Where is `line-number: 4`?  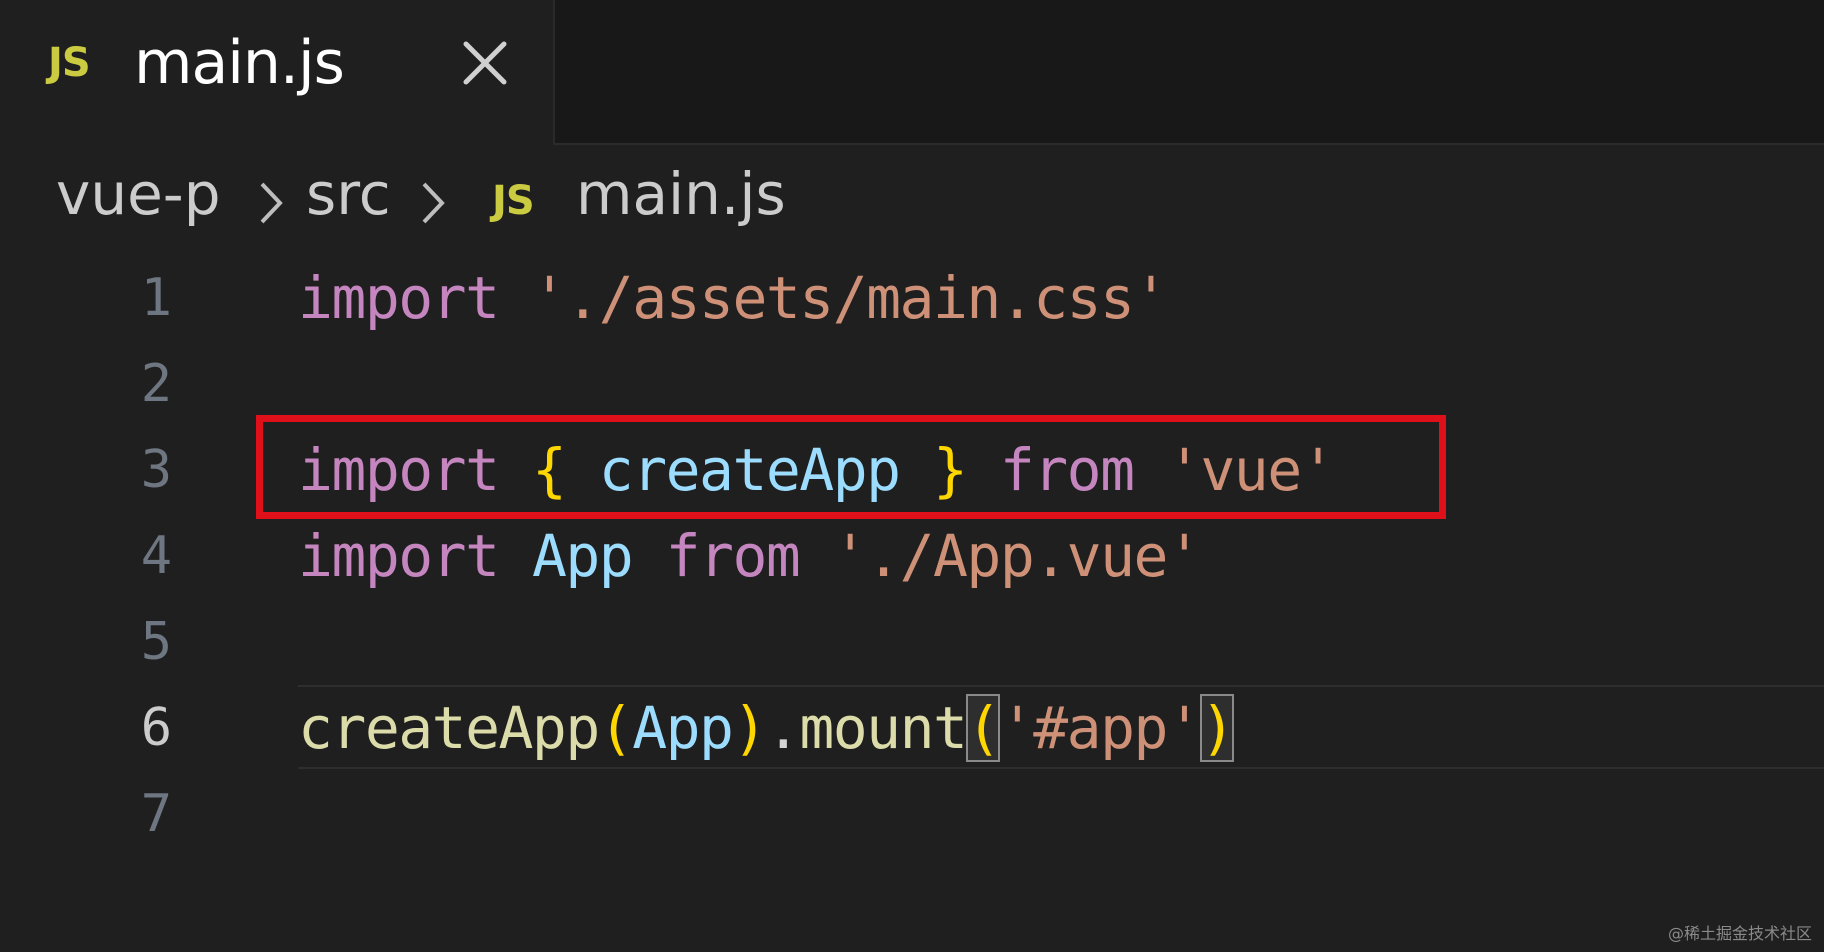 line-number: 4 is located at coordinates (156, 556).